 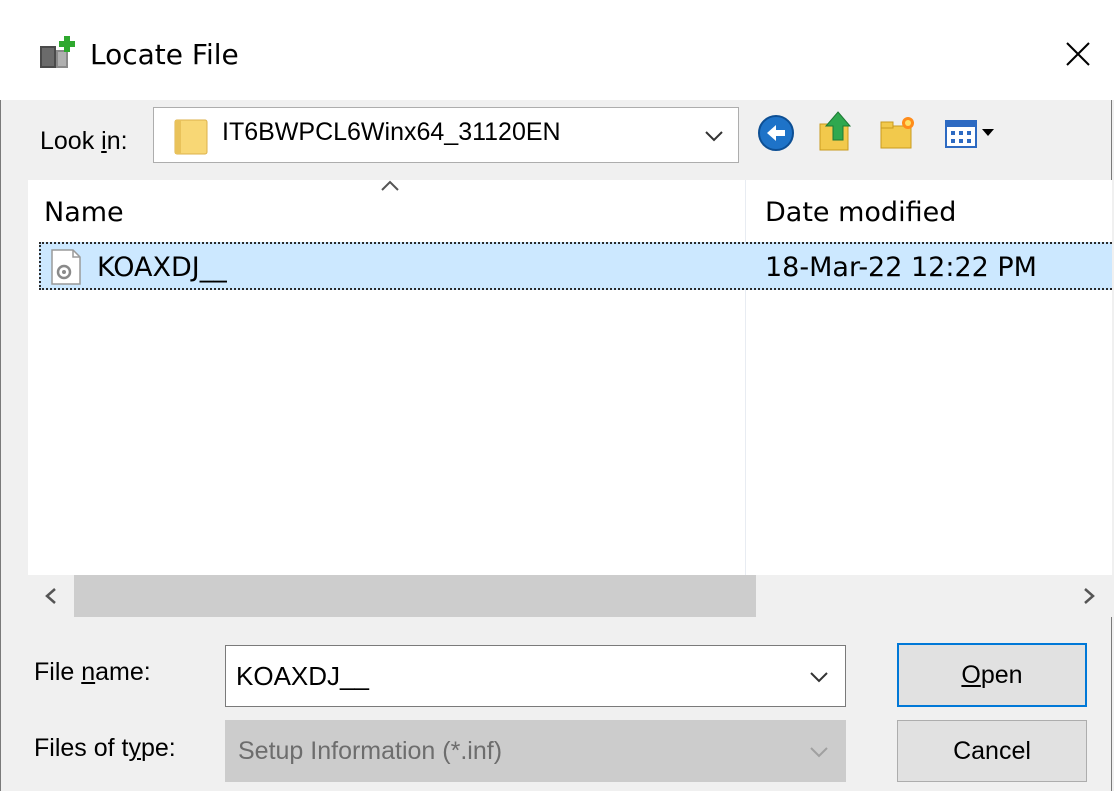 I want to click on new-folder-icon, so click(x=897, y=133).